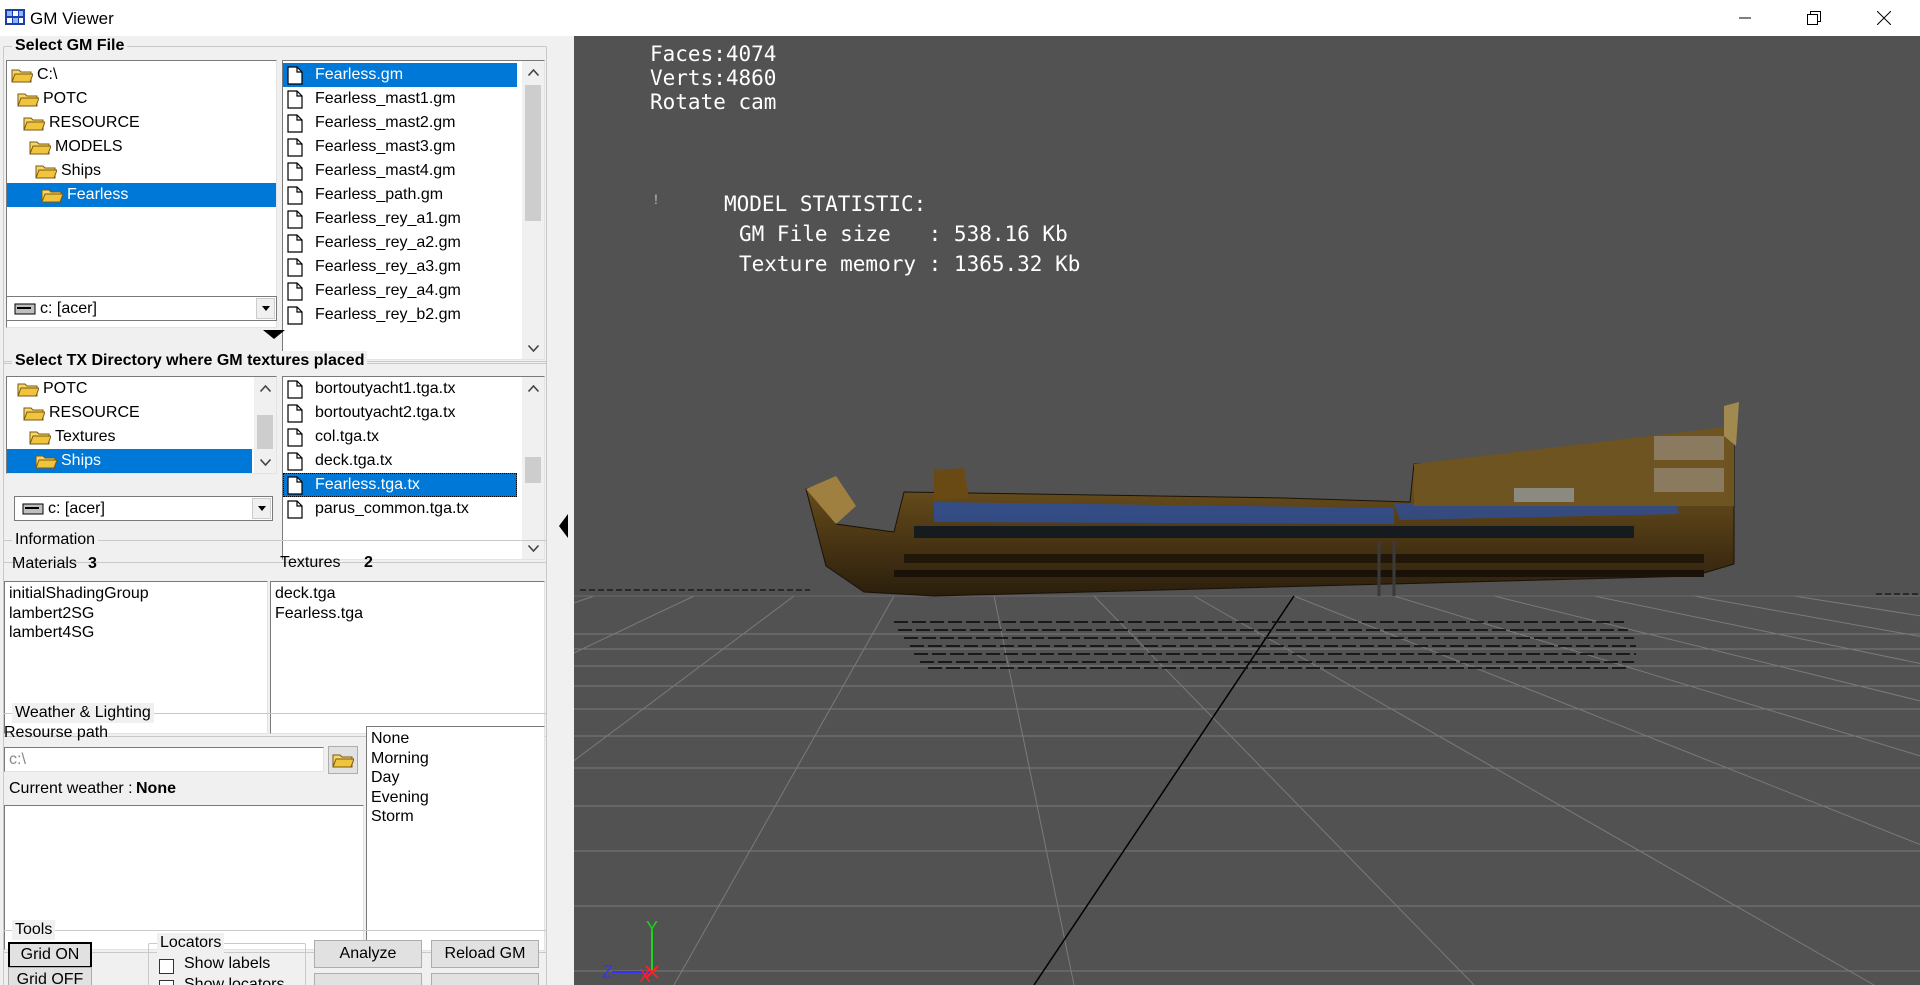 Image resolution: width=1920 pixels, height=985 pixels. What do you see at coordinates (645, 975) in the screenshot?
I see `axis-x-label: X` at bounding box center [645, 975].